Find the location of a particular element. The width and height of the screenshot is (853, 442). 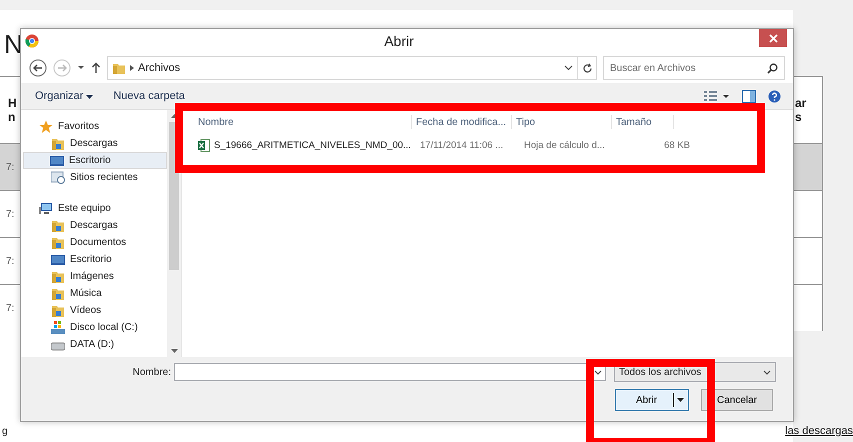

search-field: Buscar en Archivos is located at coordinates (694, 68).